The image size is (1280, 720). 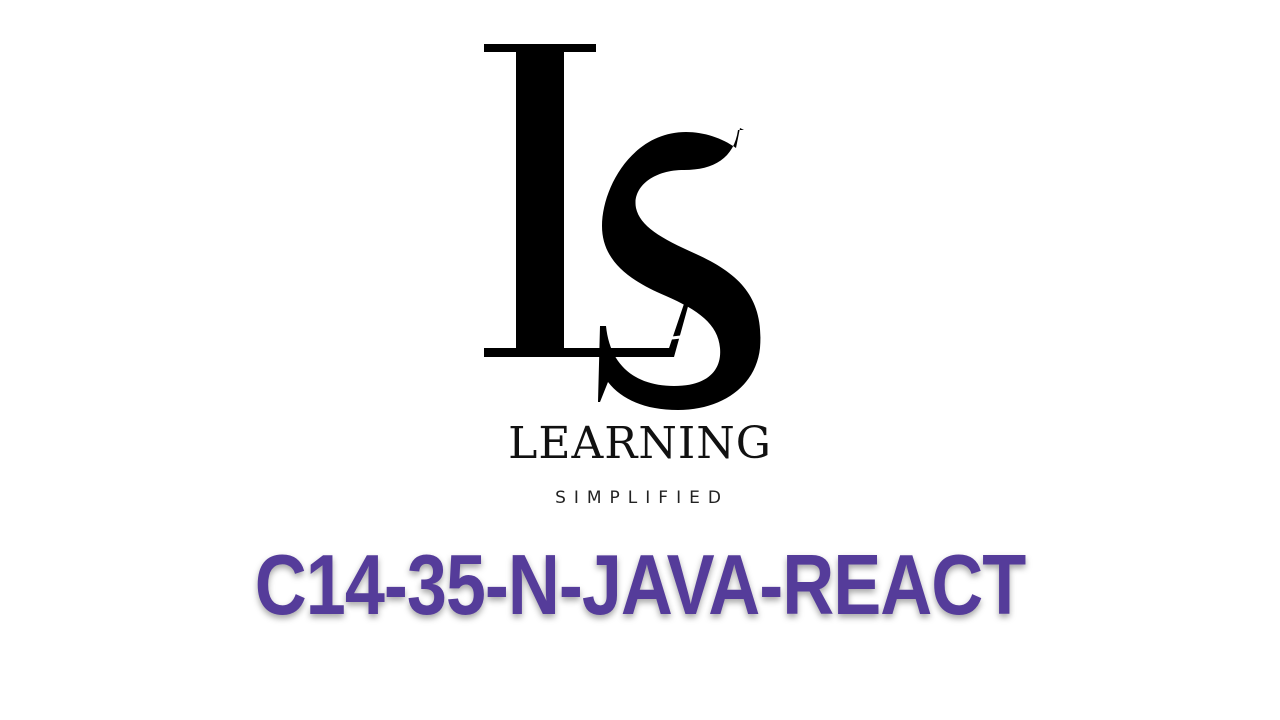 What do you see at coordinates (642, 498) in the screenshot?
I see `brand-tagline: SIMPLIFIED` at bounding box center [642, 498].